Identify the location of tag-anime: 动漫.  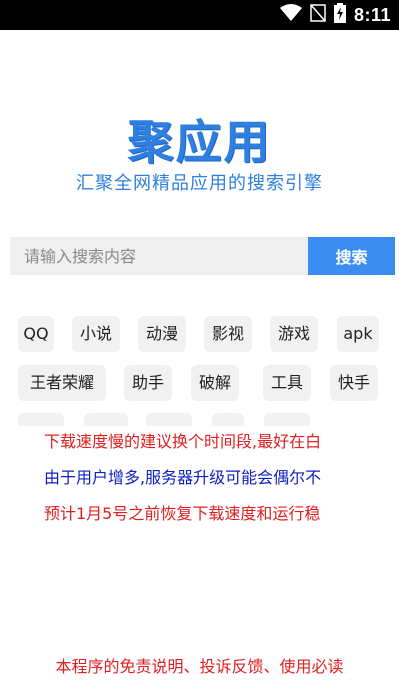
(162, 334).